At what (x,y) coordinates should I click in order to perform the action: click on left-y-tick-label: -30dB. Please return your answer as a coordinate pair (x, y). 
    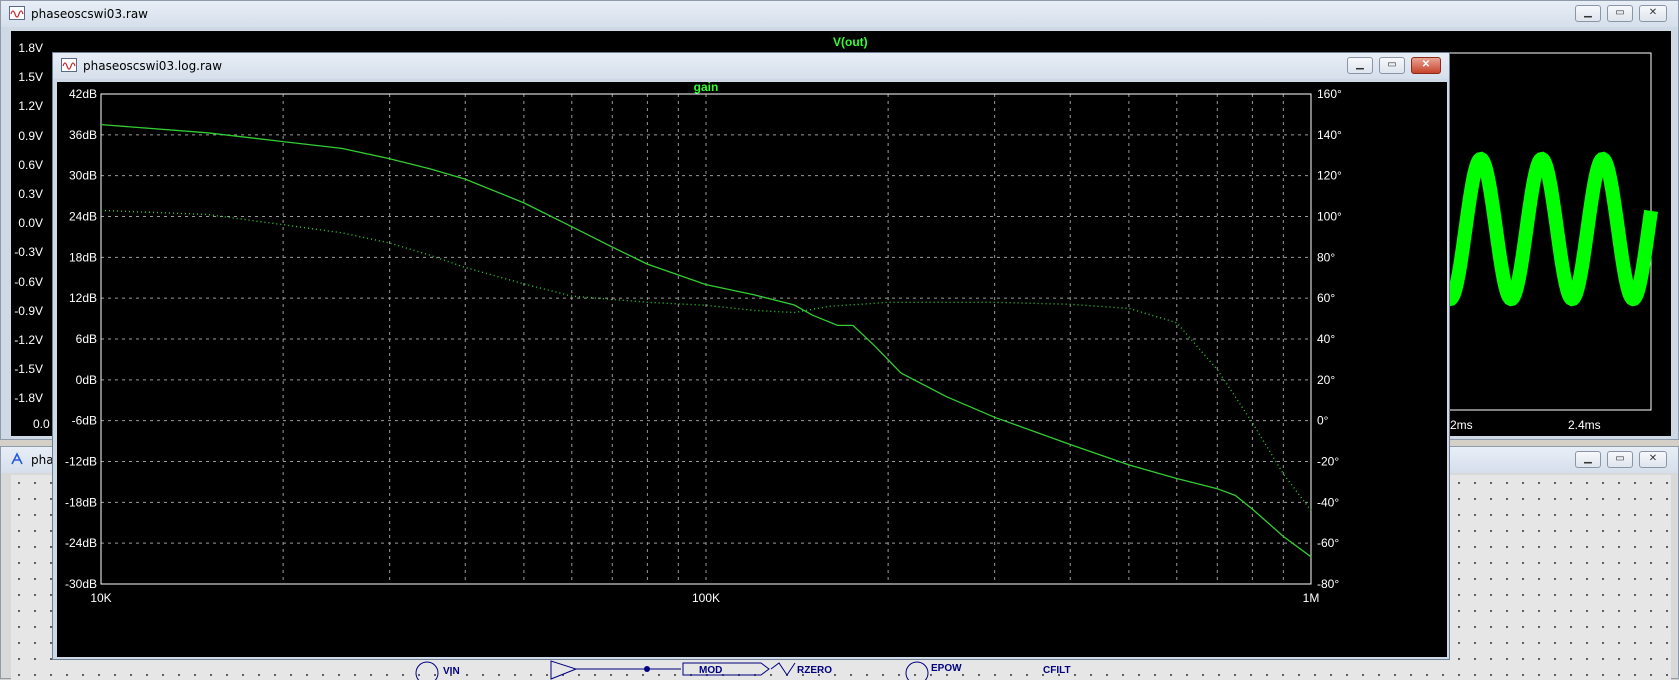
    Looking at the image, I should click on (81, 584).